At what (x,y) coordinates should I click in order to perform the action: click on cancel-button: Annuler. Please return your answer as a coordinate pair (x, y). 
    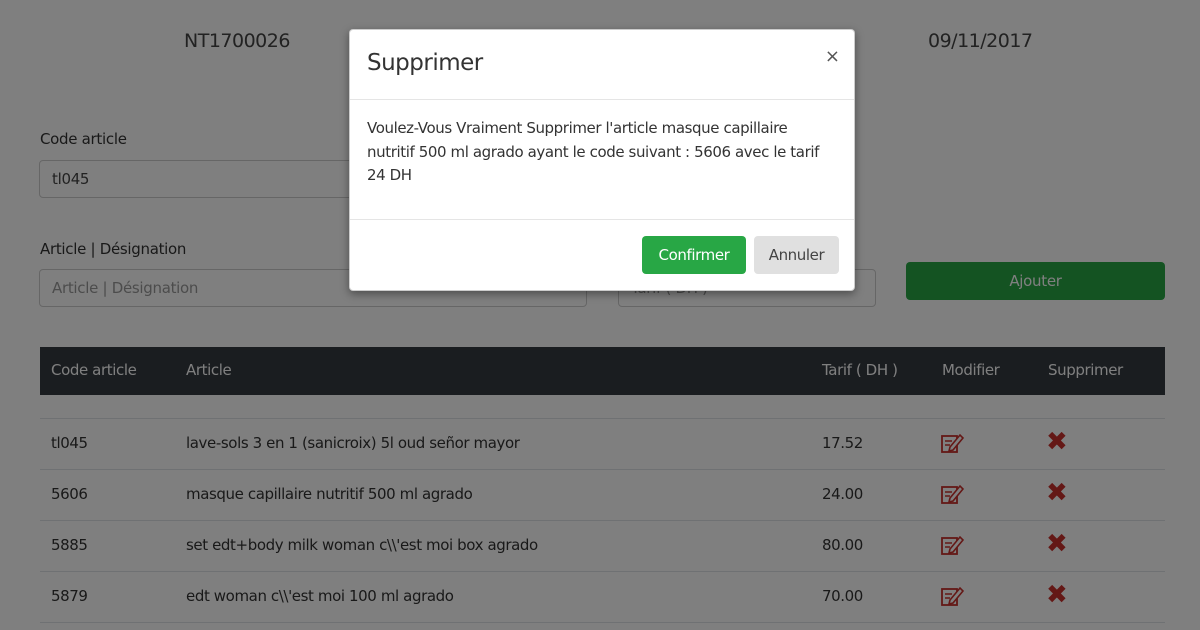
    Looking at the image, I should click on (796, 255).